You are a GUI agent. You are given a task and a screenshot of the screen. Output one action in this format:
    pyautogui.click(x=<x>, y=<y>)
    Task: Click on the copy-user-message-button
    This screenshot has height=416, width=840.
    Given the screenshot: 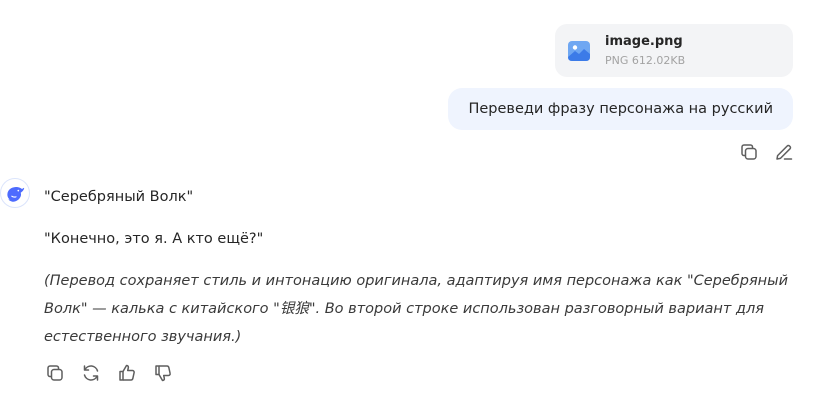 What is the action you would take?
    pyautogui.click(x=748, y=151)
    